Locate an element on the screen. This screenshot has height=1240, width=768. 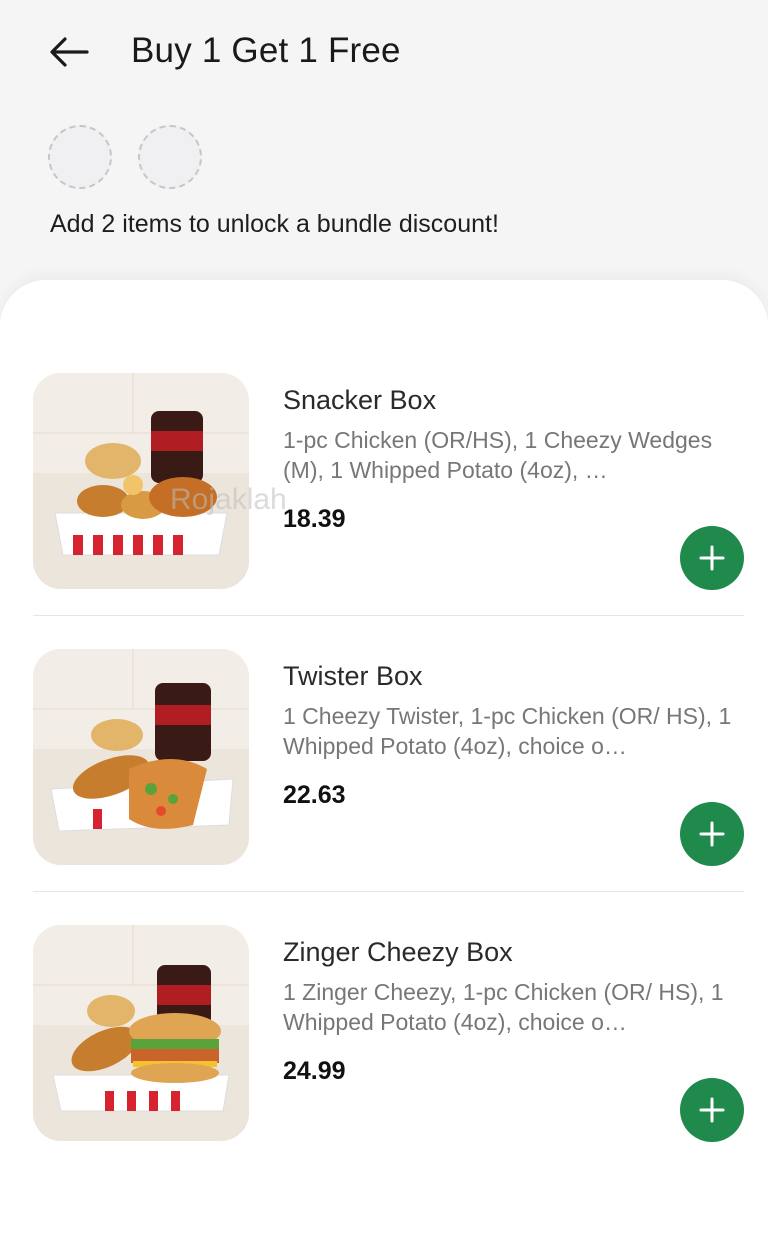
watermark: Rojaklah is located at coordinates (228, 499).